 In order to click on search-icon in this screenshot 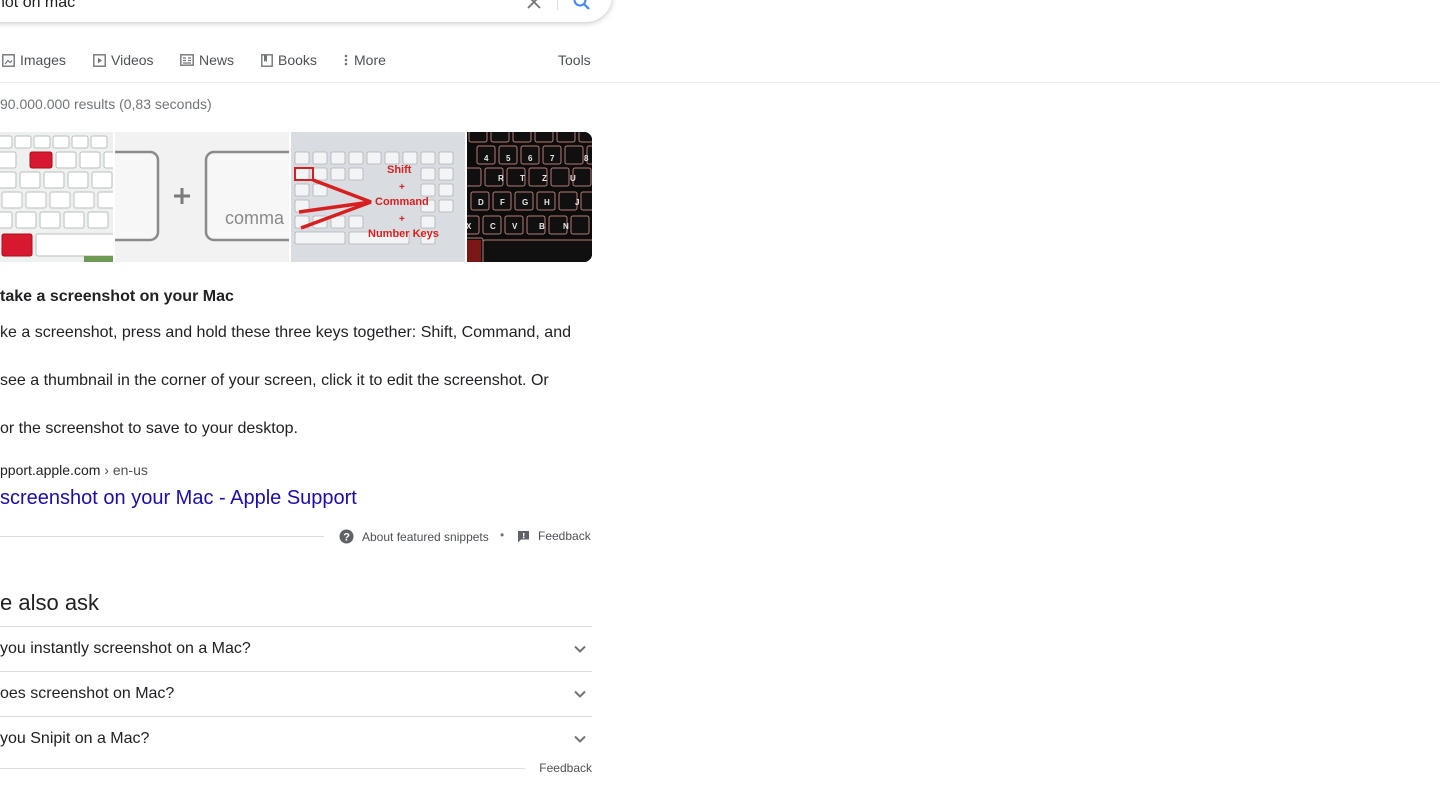, I will do `click(582, 7)`.